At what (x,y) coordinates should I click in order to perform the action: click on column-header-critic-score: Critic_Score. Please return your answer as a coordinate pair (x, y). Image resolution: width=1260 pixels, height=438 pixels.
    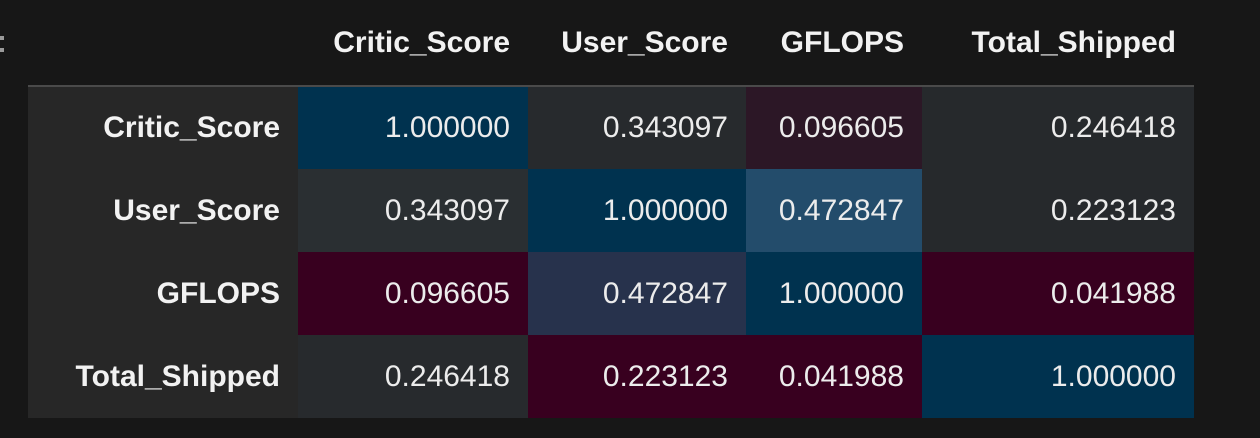
    Looking at the image, I should click on (413, 43).